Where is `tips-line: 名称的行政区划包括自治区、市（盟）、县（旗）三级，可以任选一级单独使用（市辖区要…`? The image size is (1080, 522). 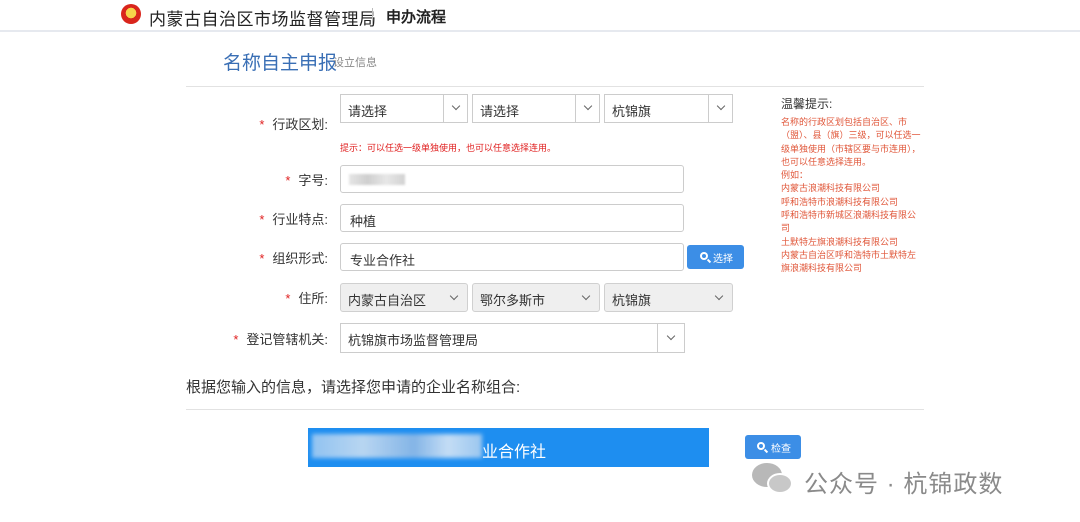
tips-line: 名称的行政区划包括自治区、市（盟）、县（旗）三级，可以任选一级单独使用（市辖区要… is located at coordinates (851, 142).